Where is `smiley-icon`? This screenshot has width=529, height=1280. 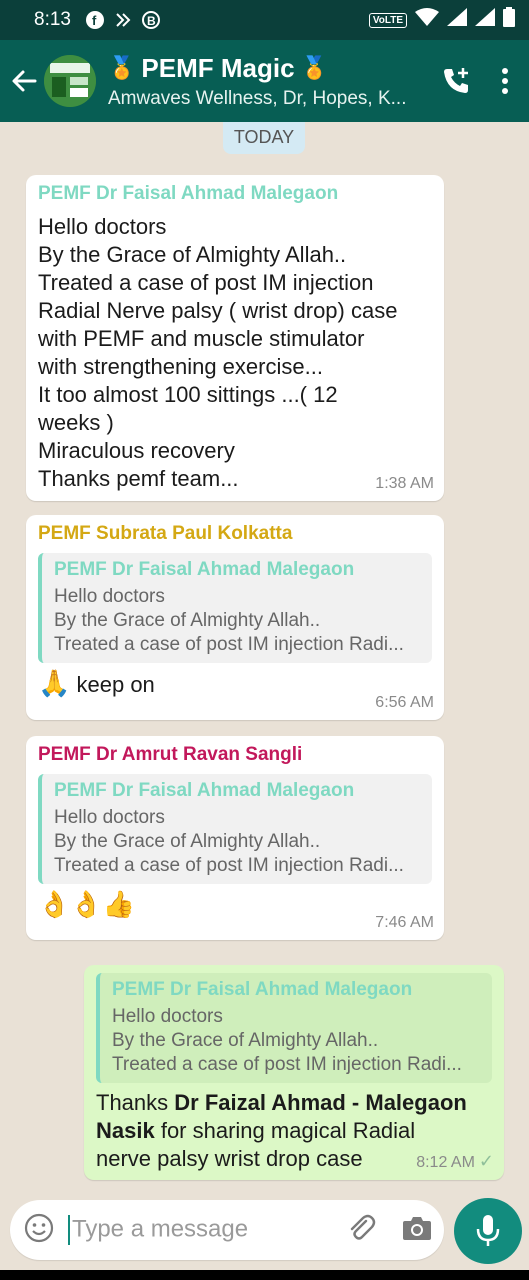 smiley-icon is located at coordinates (39, 1227).